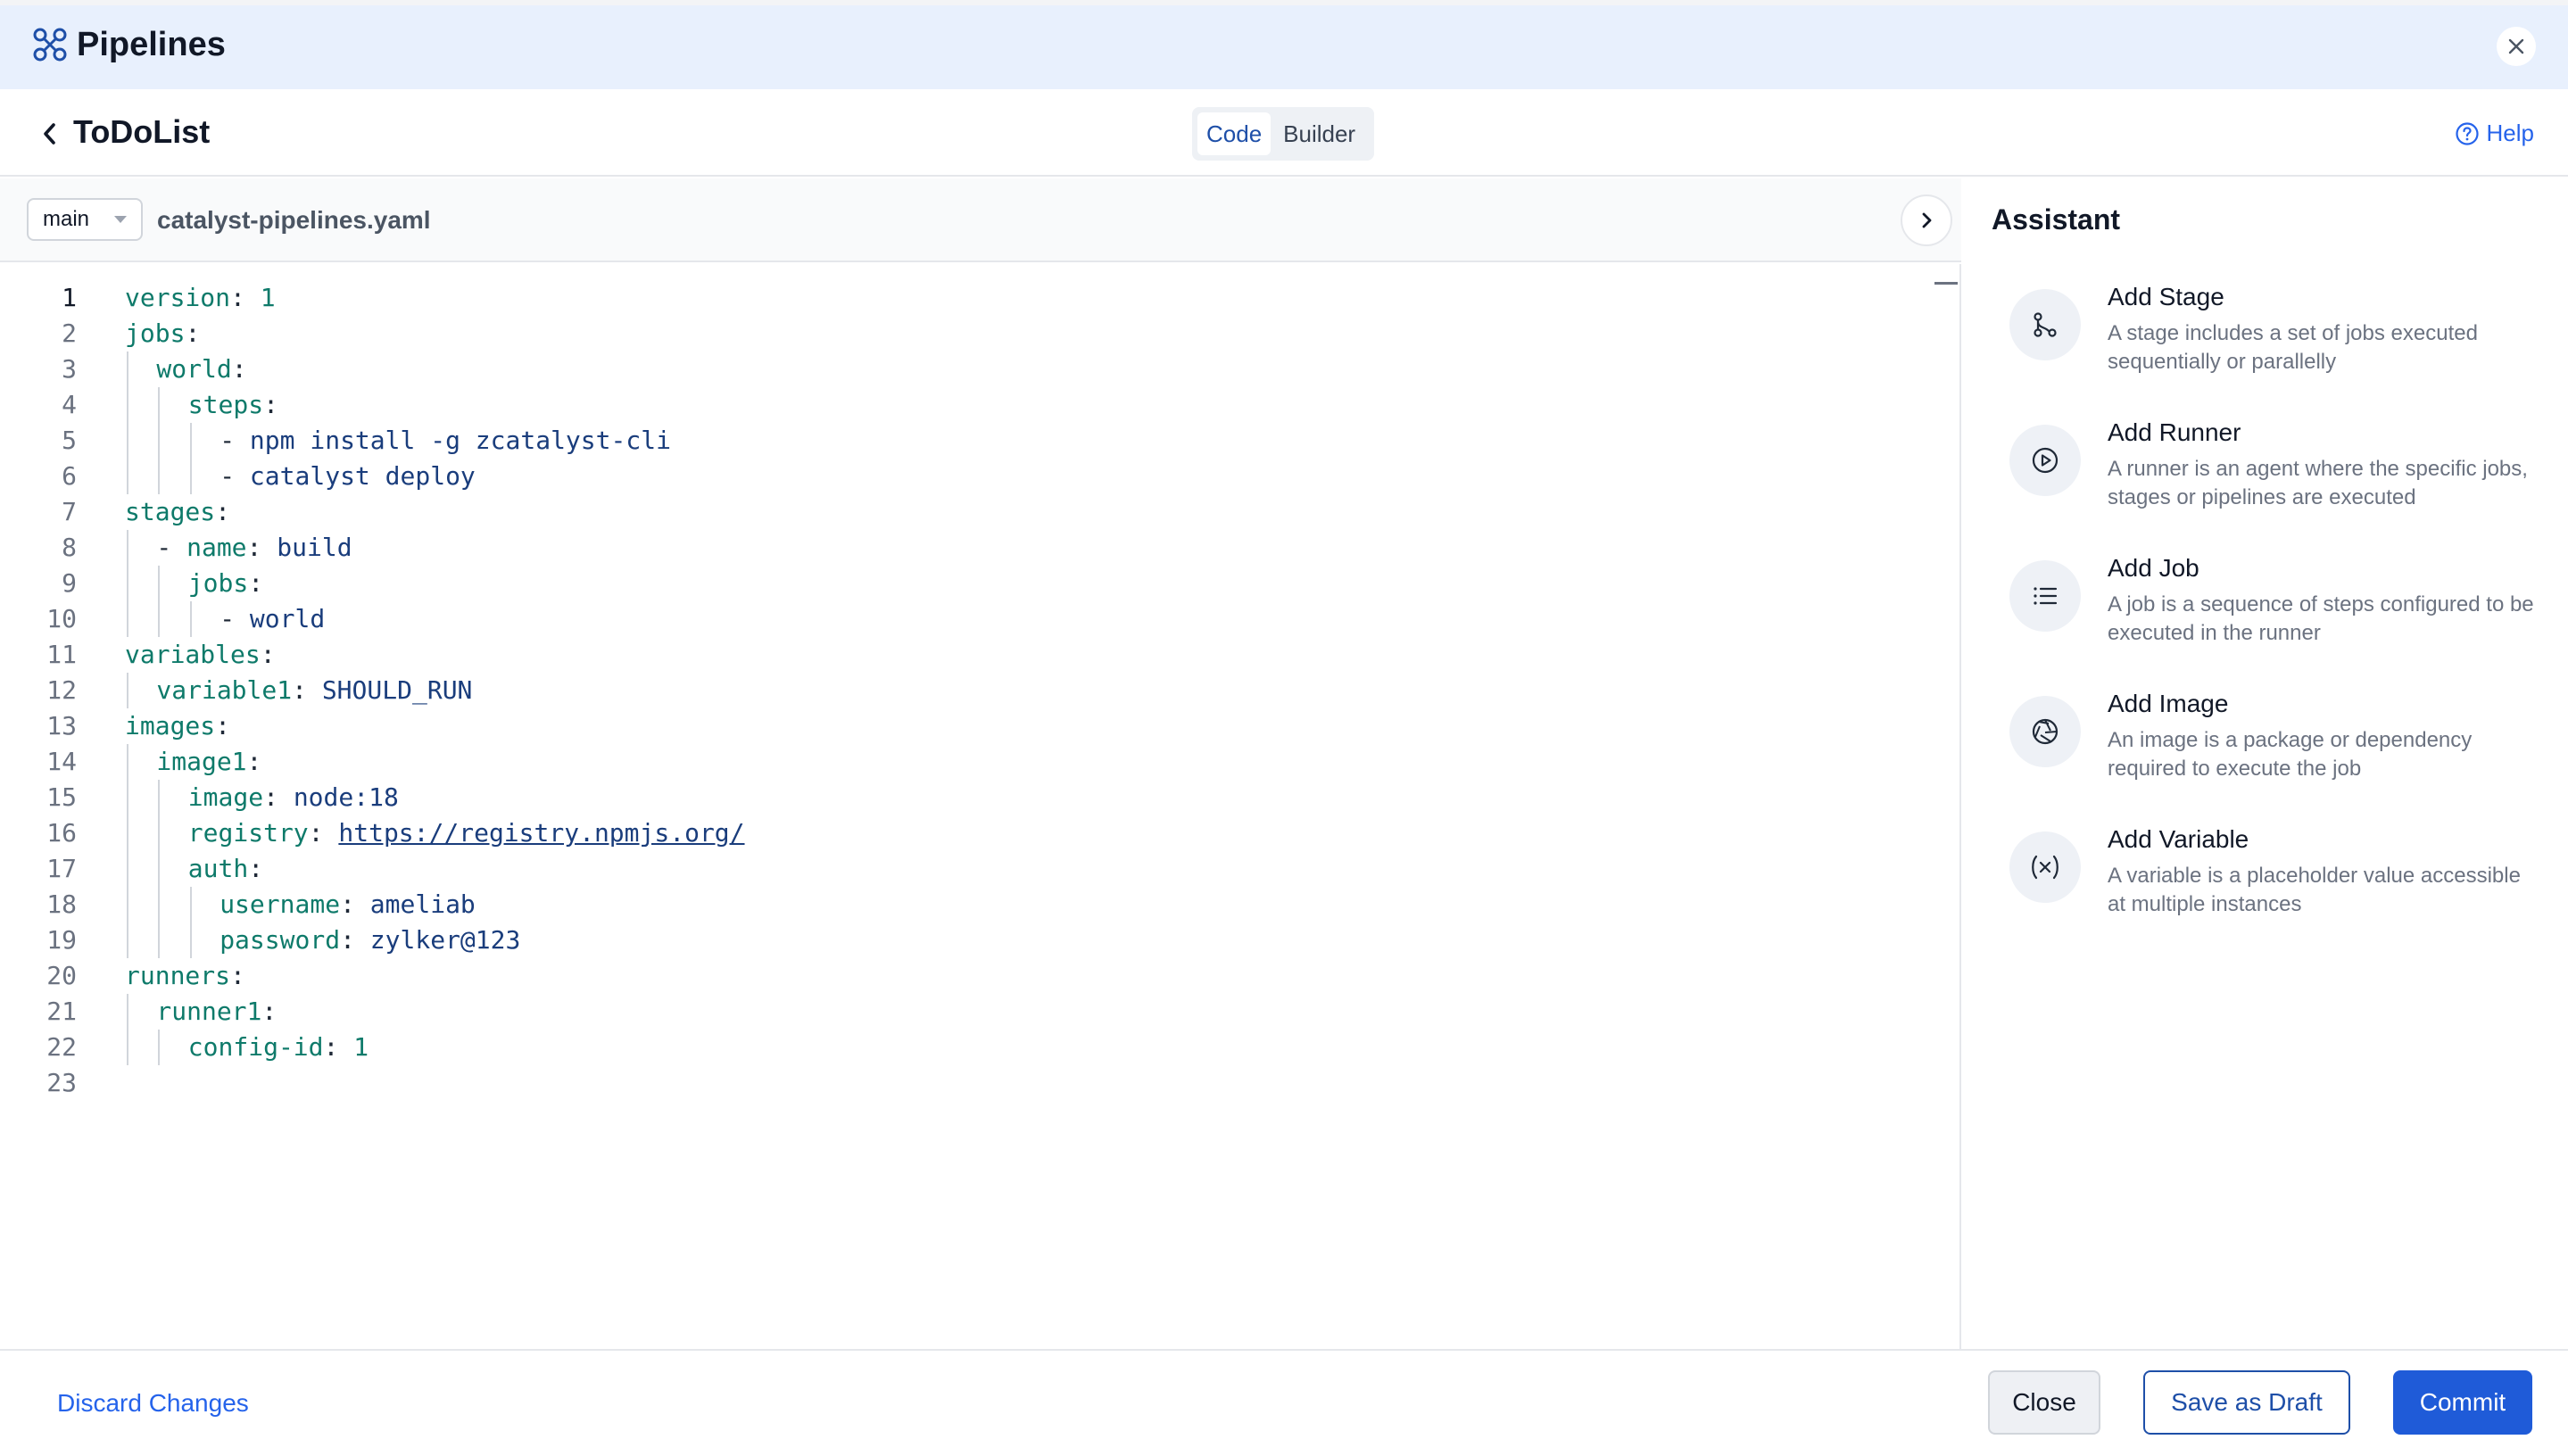 The image size is (2568, 1456). I want to click on branch-select: main, so click(85, 220).